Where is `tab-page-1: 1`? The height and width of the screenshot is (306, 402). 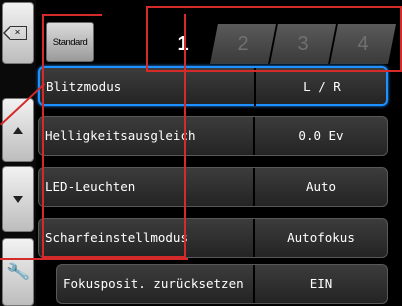 tab-page-1: 1 is located at coordinates (183, 44).